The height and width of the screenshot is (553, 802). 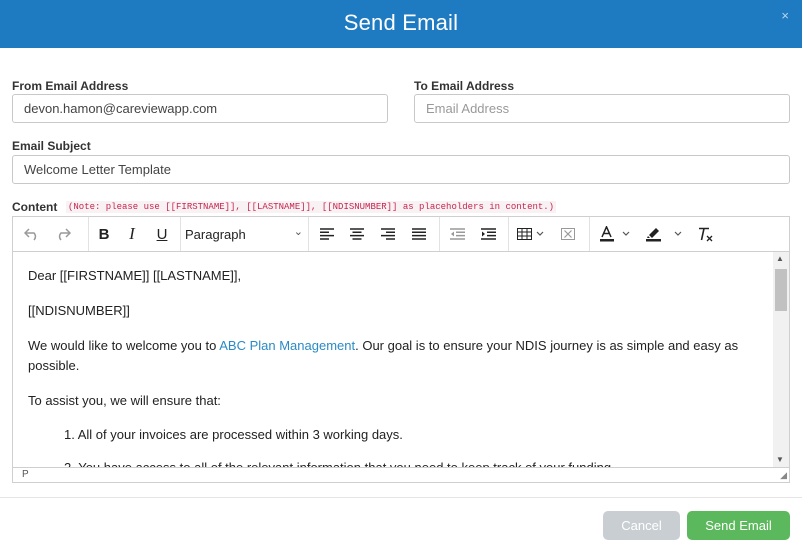 What do you see at coordinates (401, 234) in the screenshot?
I see `editor-toolbar: B I U Paragraph ⌄` at bounding box center [401, 234].